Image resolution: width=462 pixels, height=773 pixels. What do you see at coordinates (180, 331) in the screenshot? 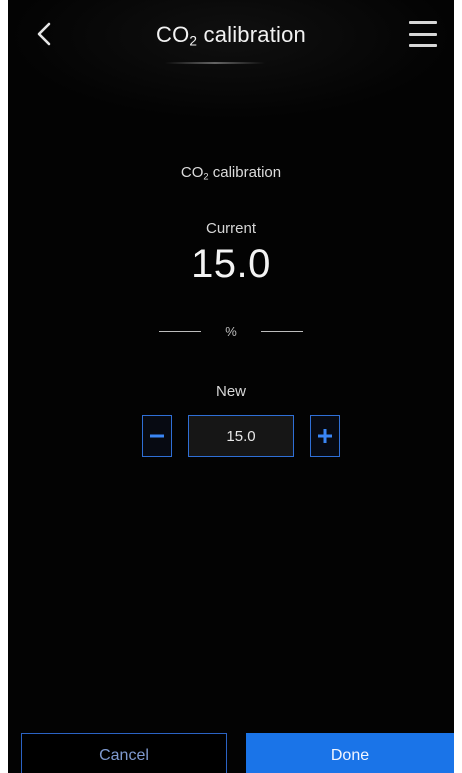
I see `unit-divider-left` at bounding box center [180, 331].